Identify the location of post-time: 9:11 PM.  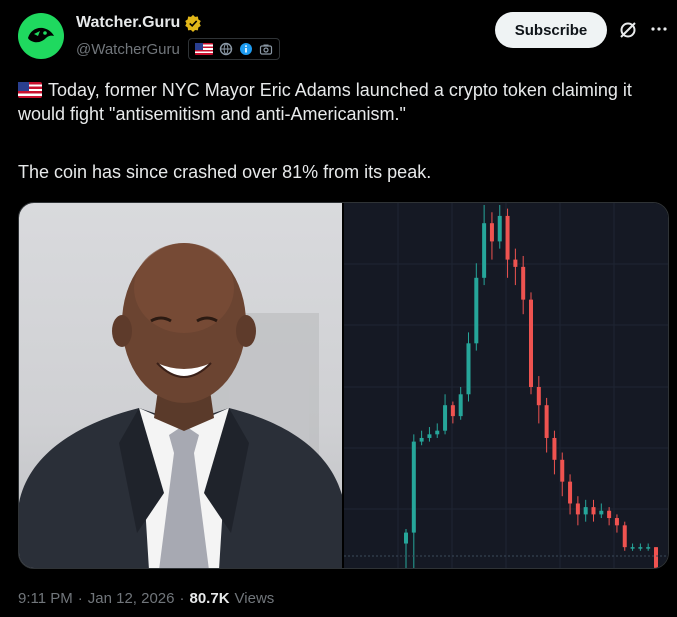
(45, 598).